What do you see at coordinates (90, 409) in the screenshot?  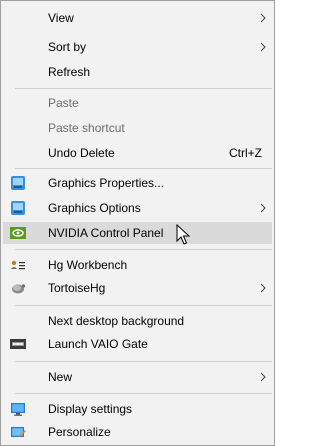 I see `menu-item-label: Display settings` at bounding box center [90, 409].